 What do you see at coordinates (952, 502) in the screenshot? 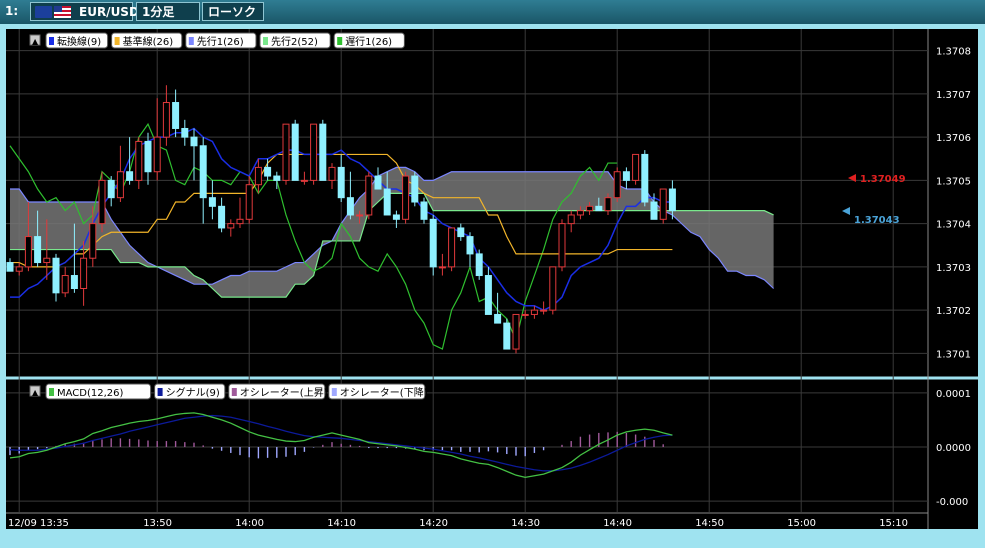
I see `macd-tick-label: -0.000` at bounding box center [952, 502].